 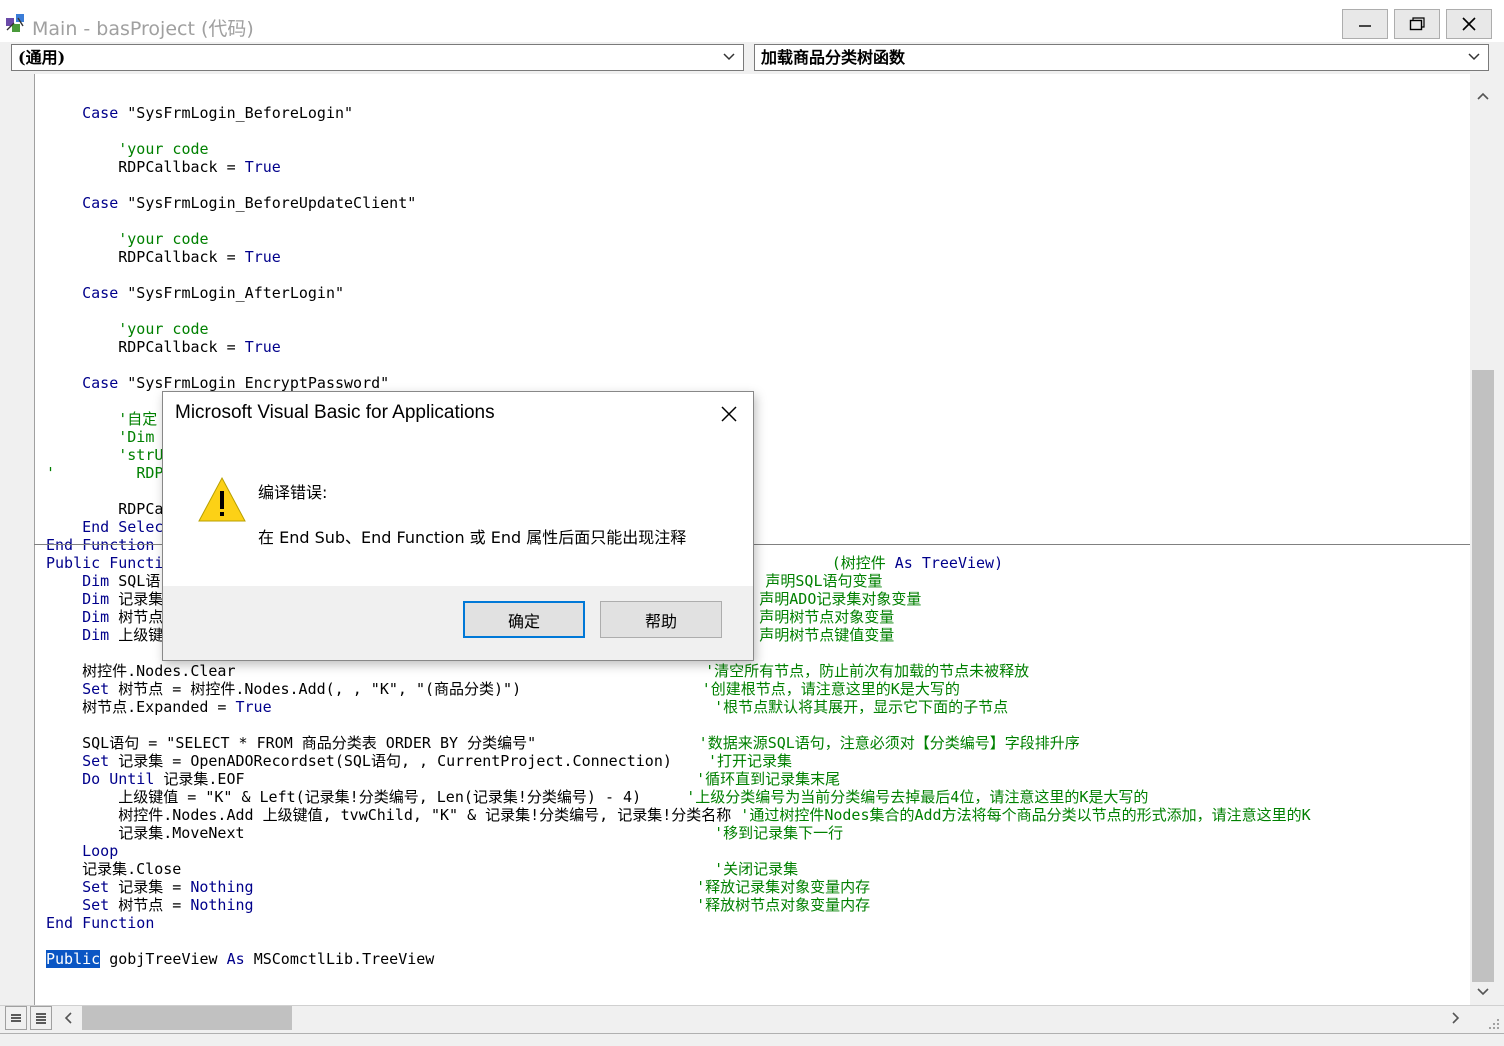 What do you see at coordinates (222, 905) in the screenshot?
I see `keyword-token: Nothing` at bounding box center [222, 905].